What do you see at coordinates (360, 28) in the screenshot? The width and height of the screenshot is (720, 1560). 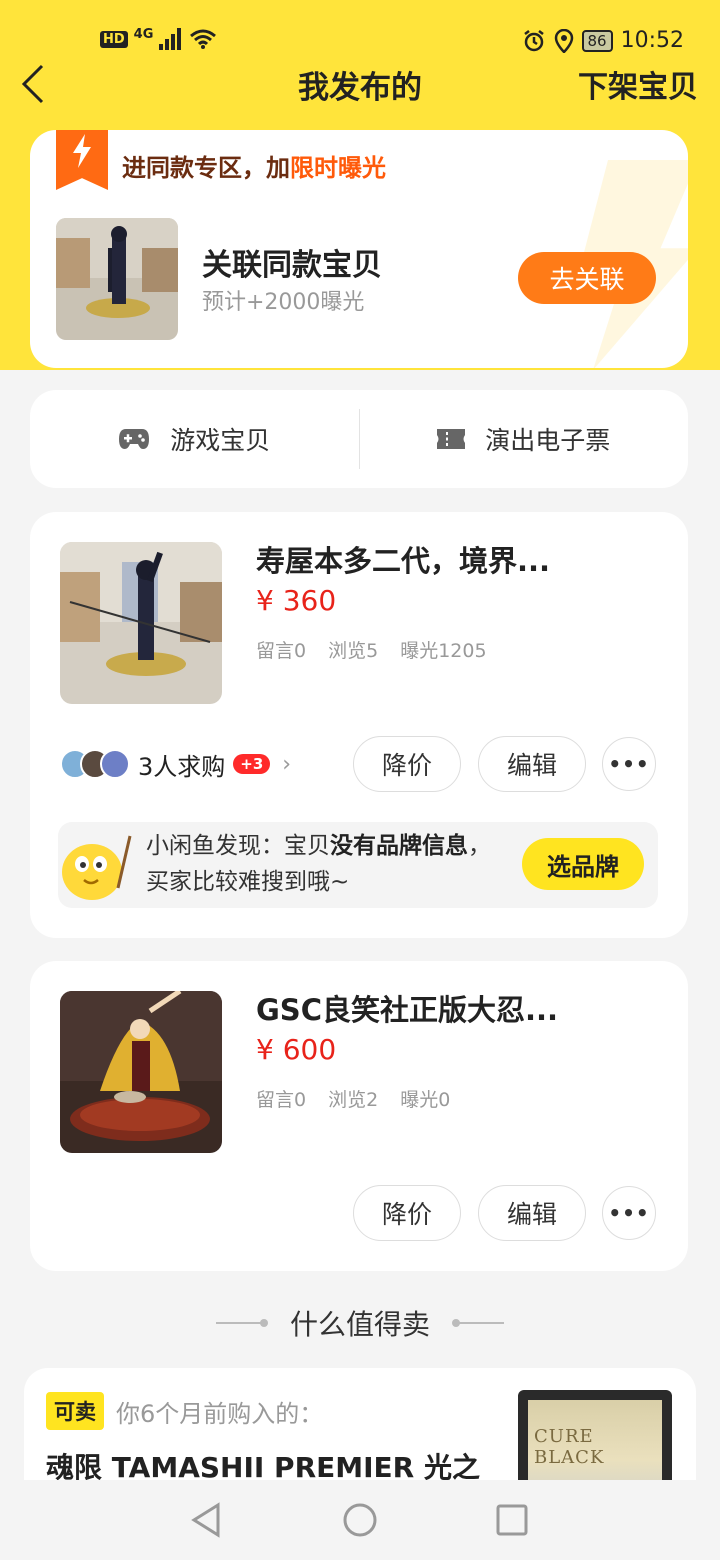 I see `status-bar: HD 4G 86 10:52` at bounding box center [360, 28].